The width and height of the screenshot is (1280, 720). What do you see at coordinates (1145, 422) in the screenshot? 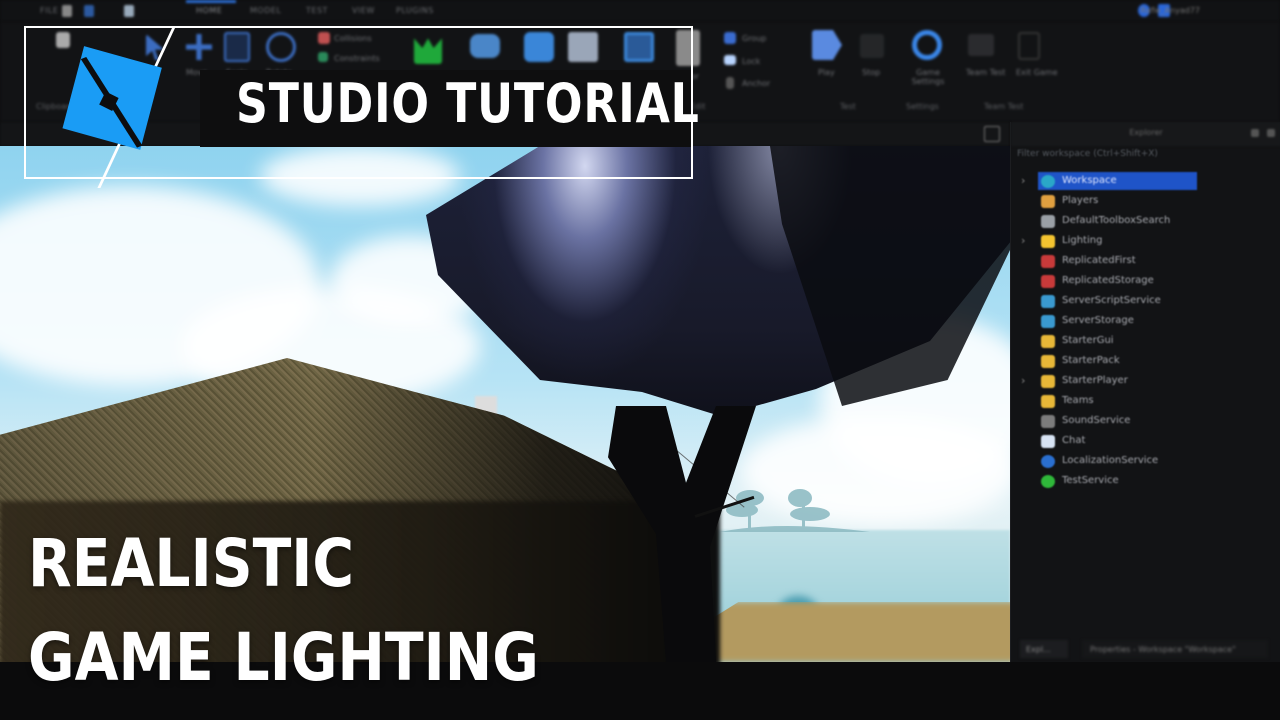
I see `explorer-item-soundservice: SoundService` at bounding box center [1145, 422].